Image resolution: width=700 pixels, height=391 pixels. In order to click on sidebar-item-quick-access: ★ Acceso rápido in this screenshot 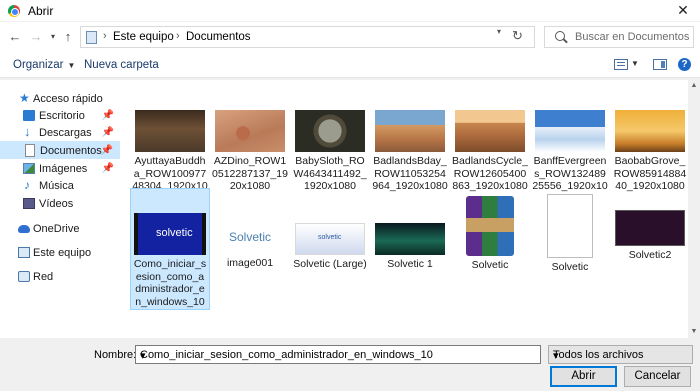, I will do `click(60, 99)`.